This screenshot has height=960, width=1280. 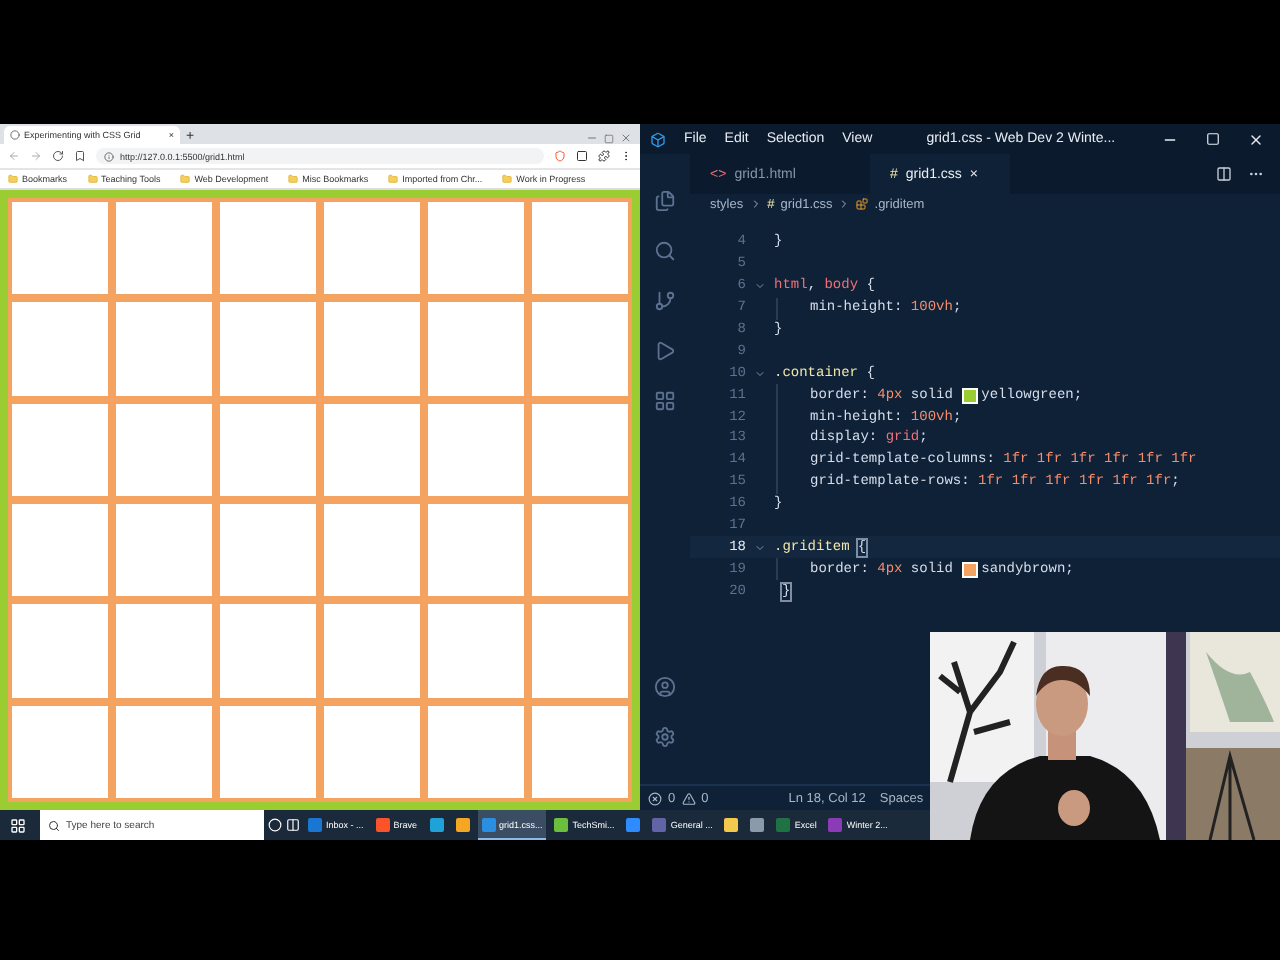 What do you see at coordinates (665, 737) in the screenshot?
I see `settings-icon` at bounding box center [665, 737].